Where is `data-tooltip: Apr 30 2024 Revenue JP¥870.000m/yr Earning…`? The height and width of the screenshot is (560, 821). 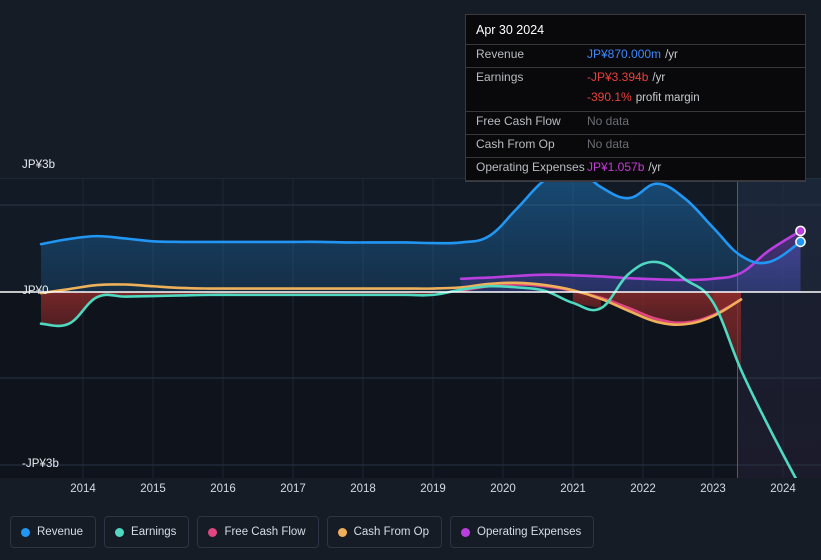 data-tooltip: Apr 30 2024 Revenue JP¥870.000m/yr Earning… is located at coordinates (635, 98).